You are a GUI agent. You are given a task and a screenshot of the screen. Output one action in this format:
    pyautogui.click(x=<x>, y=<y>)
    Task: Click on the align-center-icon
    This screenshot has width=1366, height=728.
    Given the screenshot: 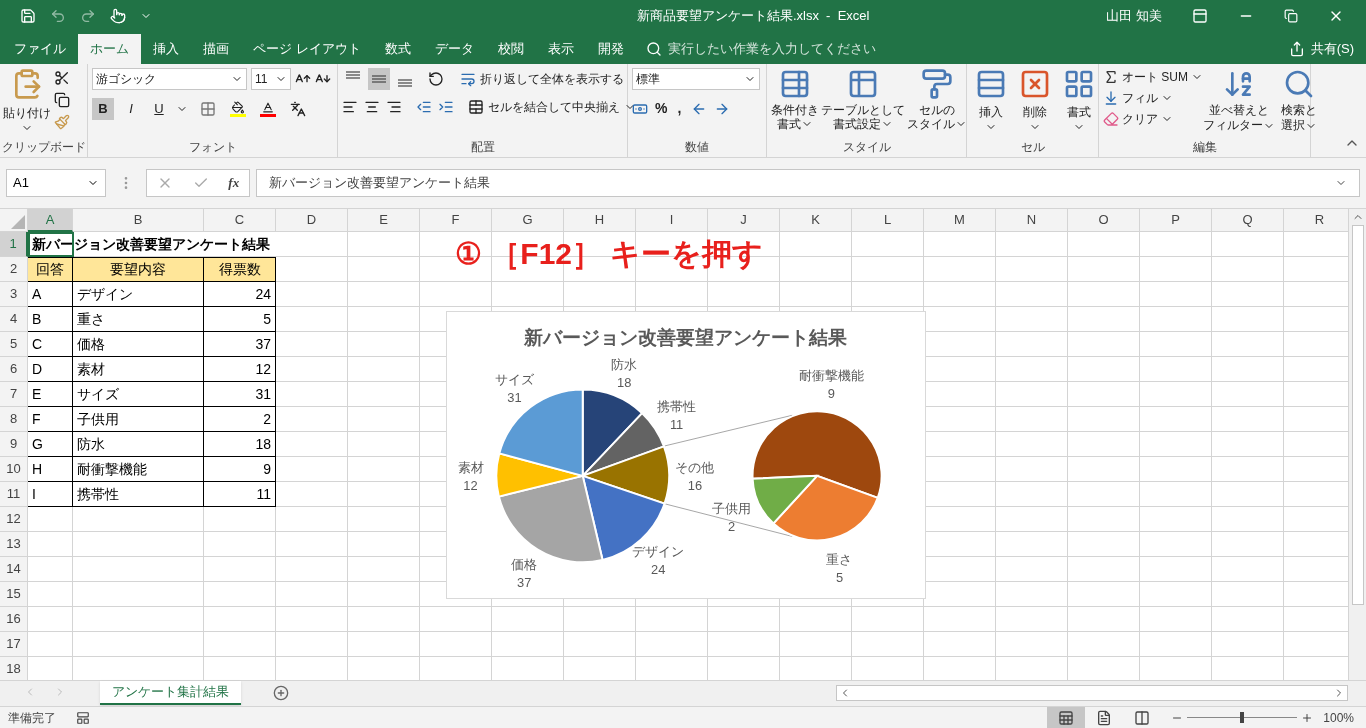 What is the action you would take?
    pyautogui.click(x=372, y=107)
    